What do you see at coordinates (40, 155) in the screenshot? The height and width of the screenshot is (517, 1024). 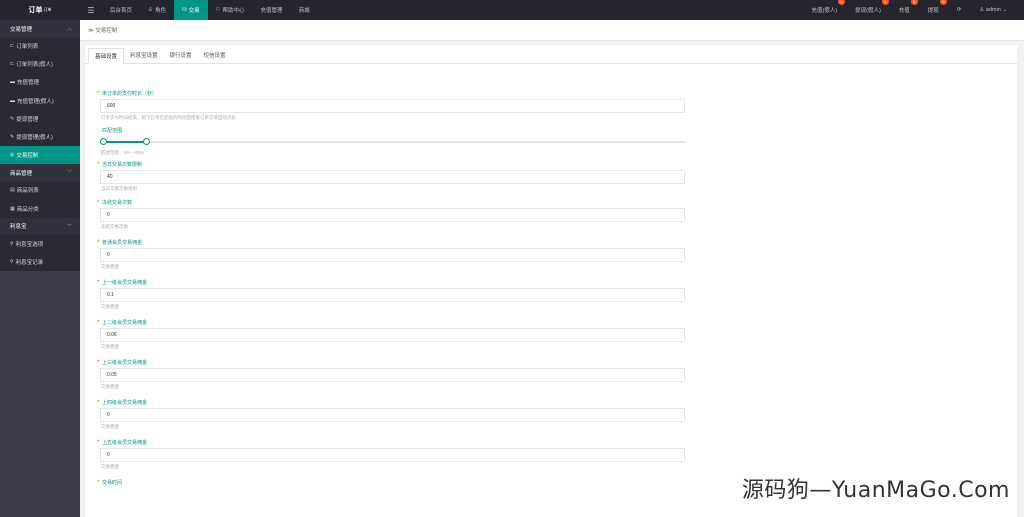 I see `sidebar-item-trade-control: ◎ 交易控制` at bounding box center [40, 155].